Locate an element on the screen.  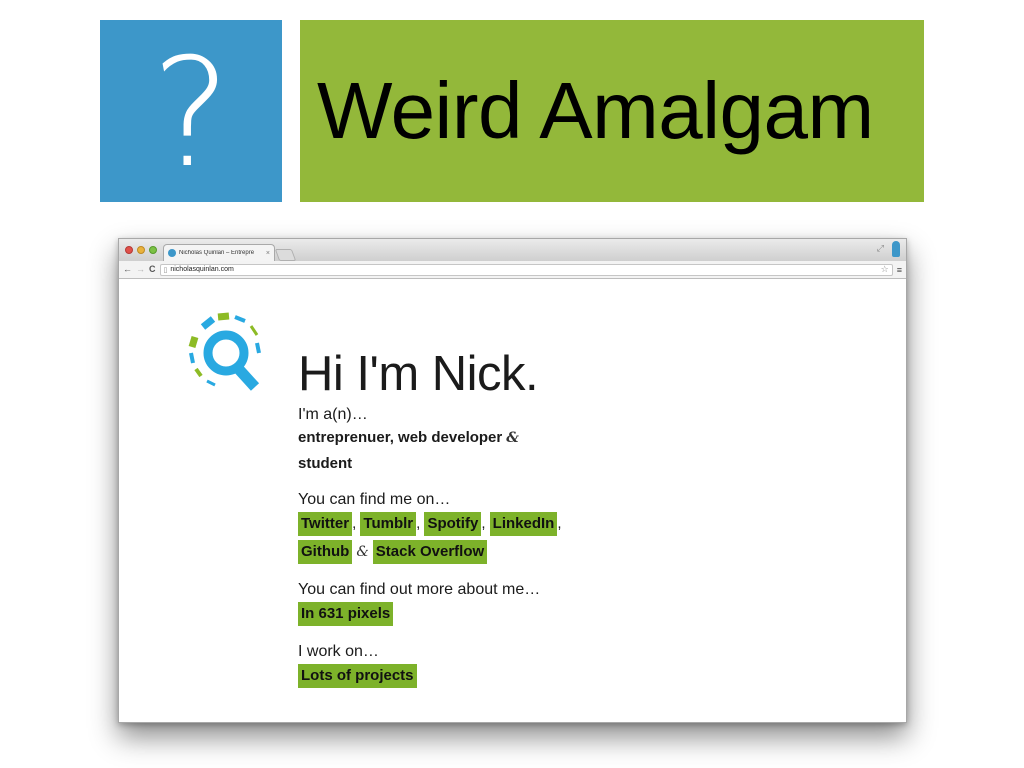
window-controls is located at coordinates (141, 250).